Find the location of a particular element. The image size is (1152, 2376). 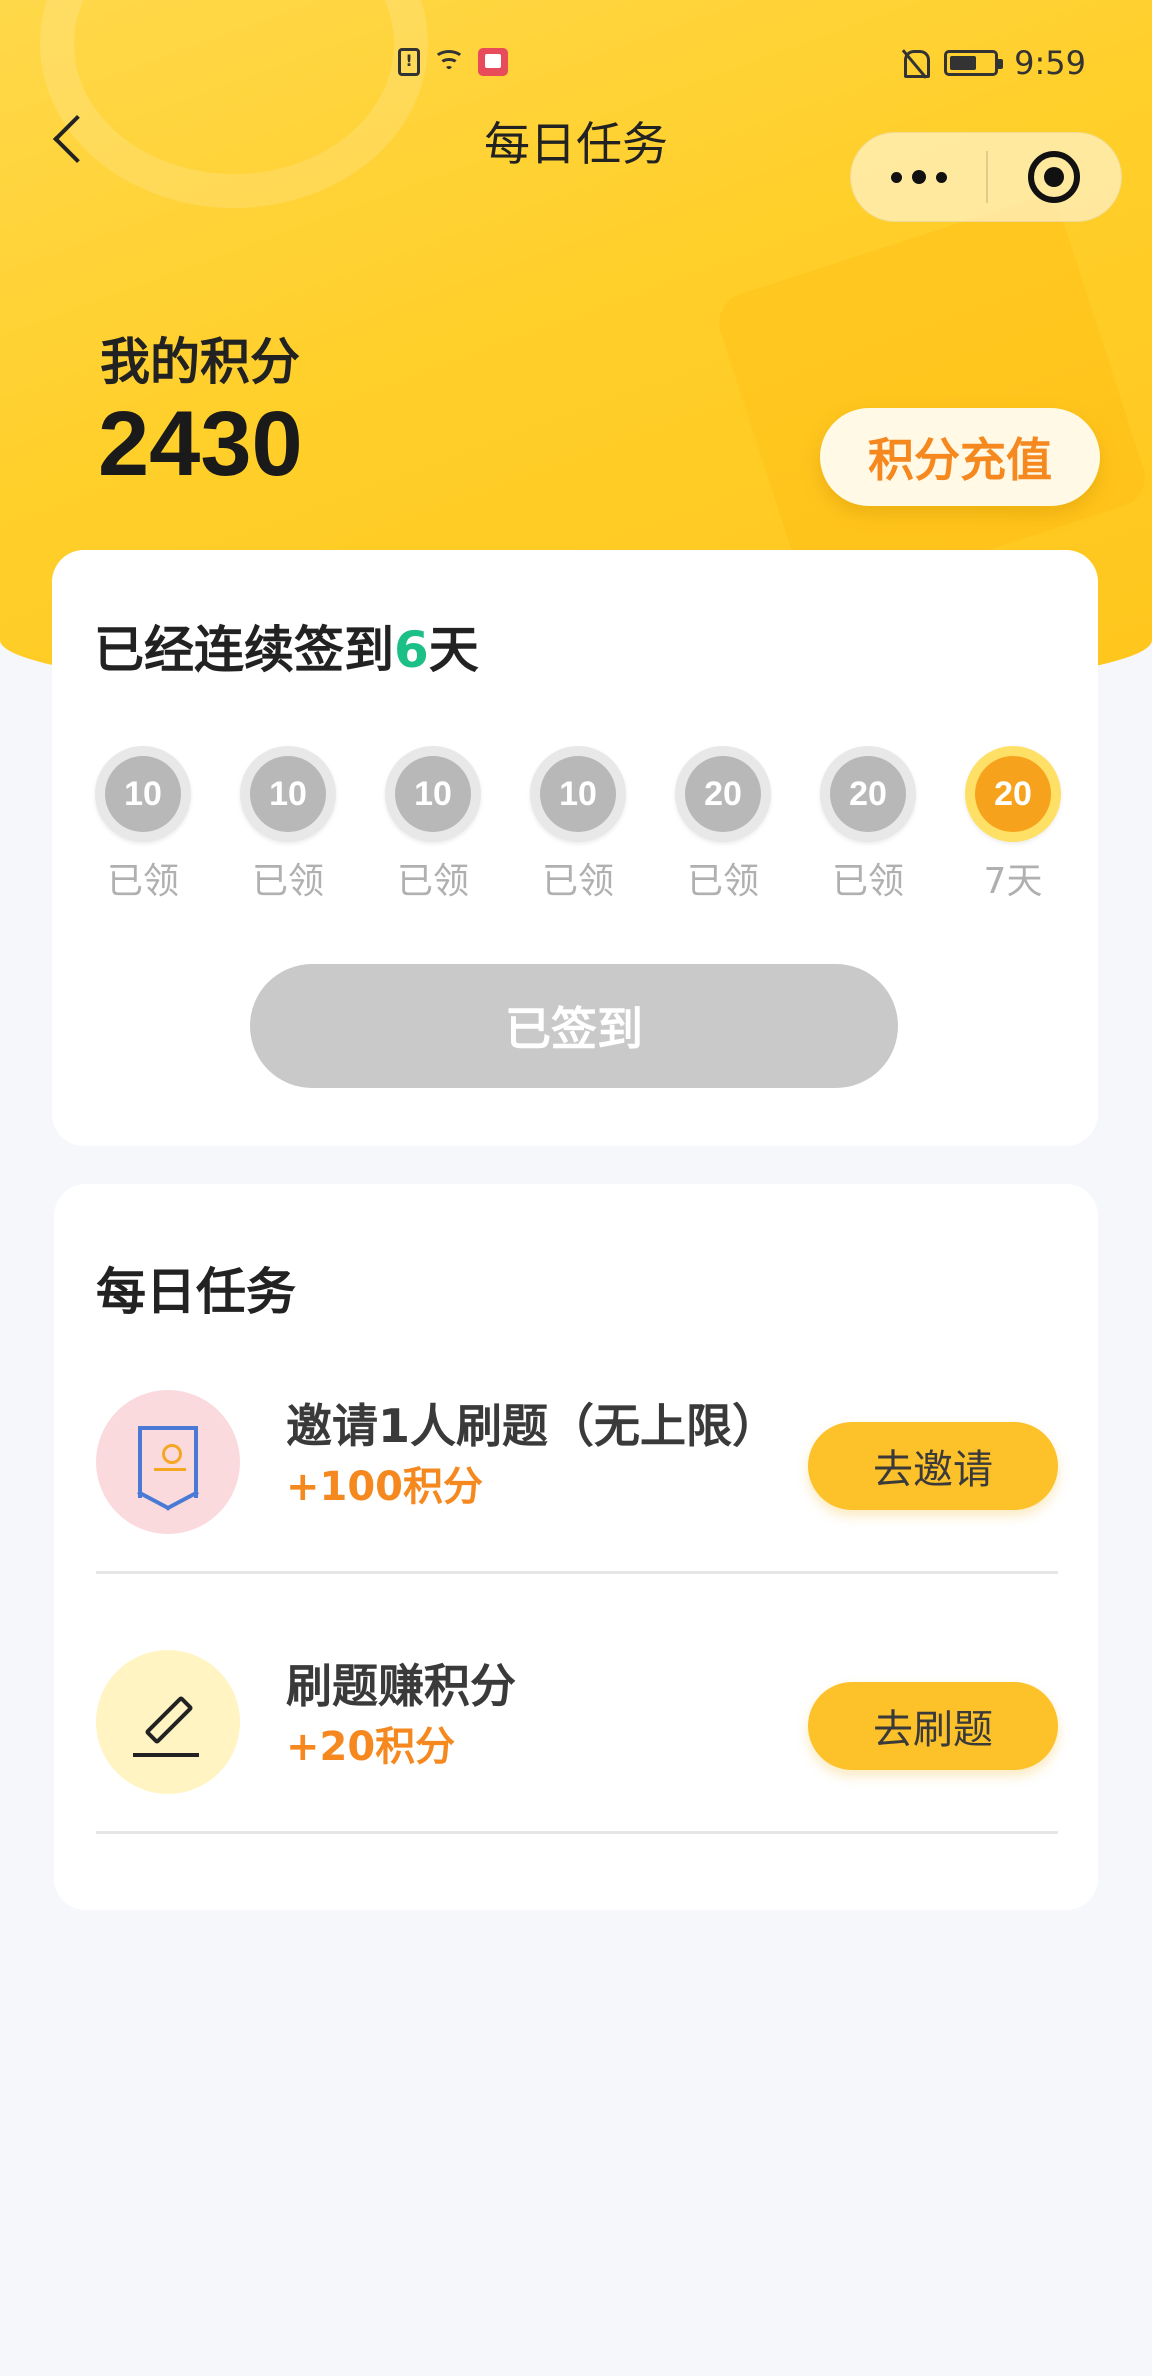

status-icons-right: 9:59 is located at coordinates (993, 63).